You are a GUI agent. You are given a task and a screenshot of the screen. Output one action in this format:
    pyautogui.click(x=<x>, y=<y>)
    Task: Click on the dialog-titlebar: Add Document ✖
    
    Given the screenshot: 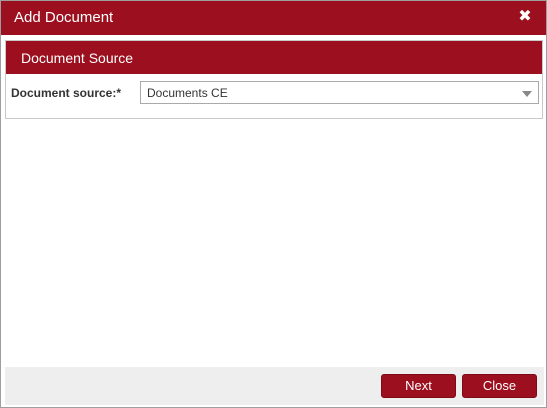 What is the action you would take?
    pyautogui.click(x=273, y=18)
    